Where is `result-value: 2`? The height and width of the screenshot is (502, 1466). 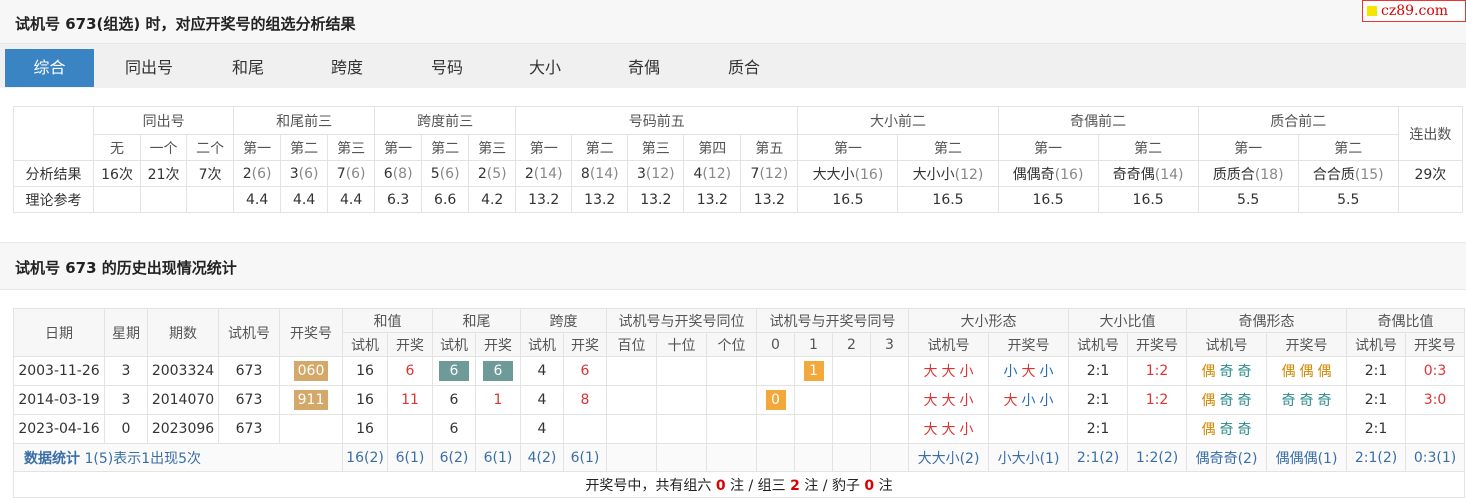
result-value: 2 is located at coordinates (482, 173).